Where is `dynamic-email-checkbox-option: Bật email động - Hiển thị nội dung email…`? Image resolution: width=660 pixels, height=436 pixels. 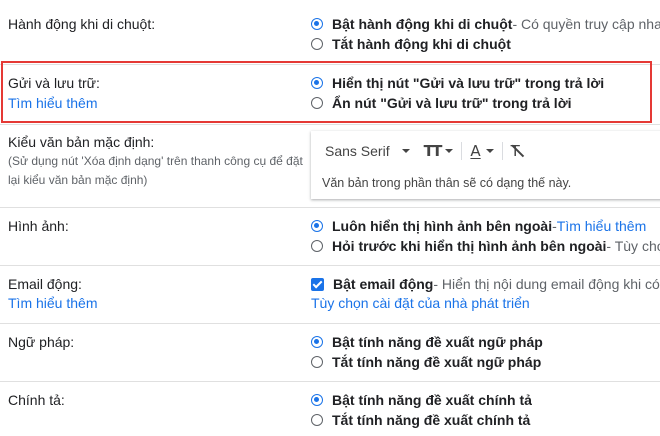 dynamic-email-checkbox-option: Bật email động - Hiển thị nội dung email… is located at coordinates (485, 284).